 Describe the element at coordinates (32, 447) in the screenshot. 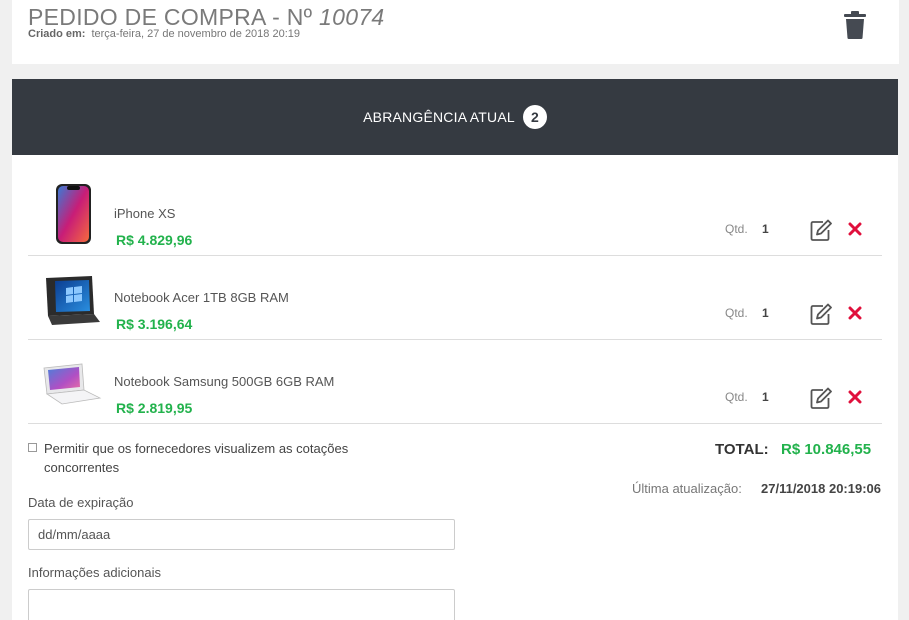

I see `permission-checkbox` at that location.